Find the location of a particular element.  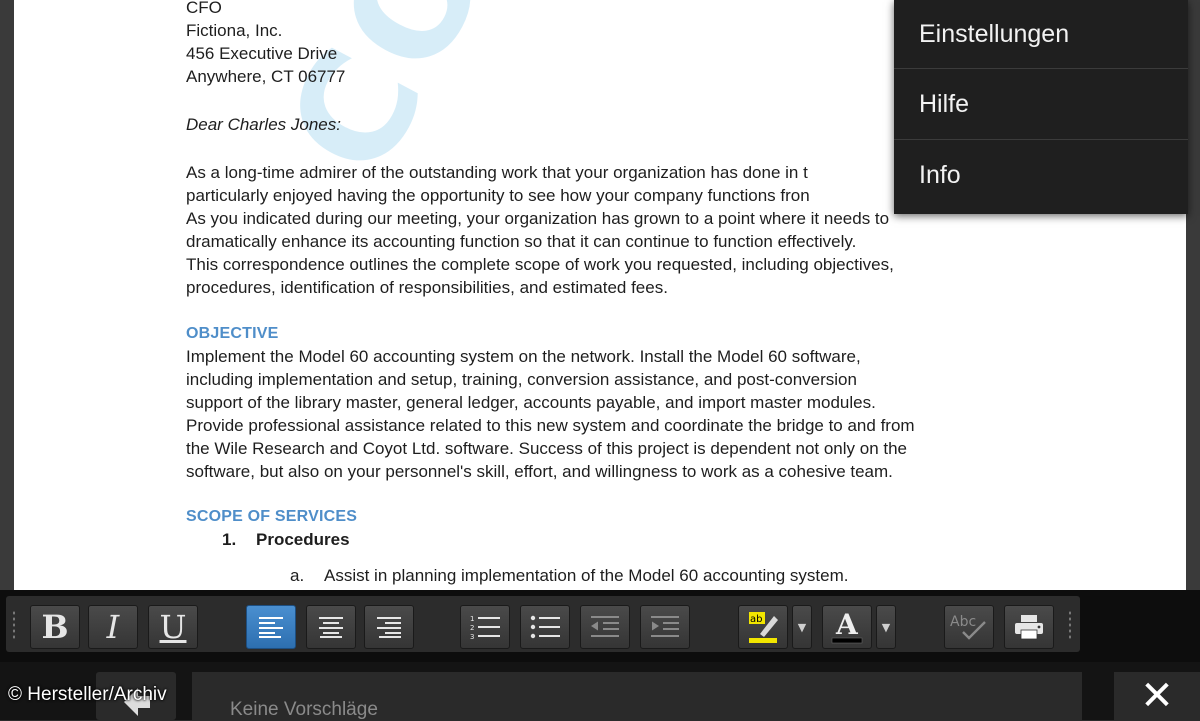

bullet-list-button is located at coordinates (545, 627).